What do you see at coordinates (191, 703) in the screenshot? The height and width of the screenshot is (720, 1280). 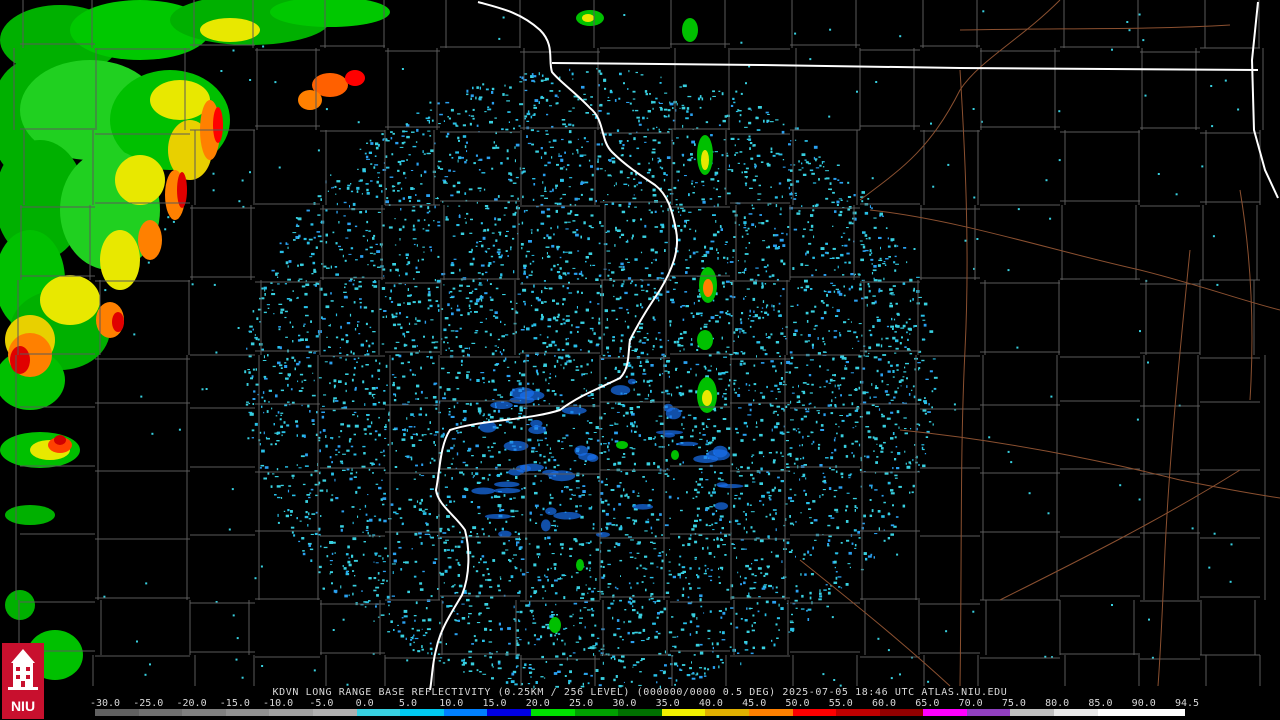 I see `scale-label: -20.0` at bounding box center [191, 703].